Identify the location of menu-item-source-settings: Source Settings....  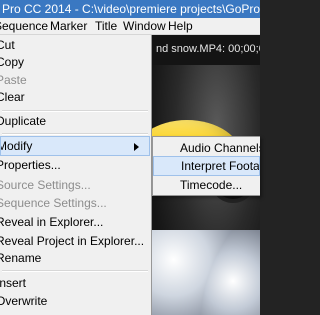
(45, 185).